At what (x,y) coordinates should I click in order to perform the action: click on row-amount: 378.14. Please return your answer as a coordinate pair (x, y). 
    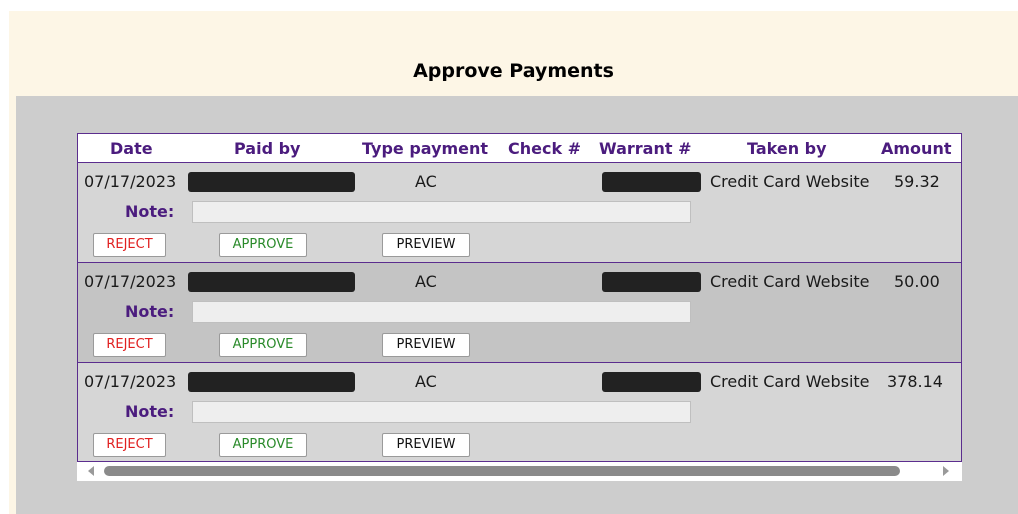
    Looking at the image, I should click on (915, 381).